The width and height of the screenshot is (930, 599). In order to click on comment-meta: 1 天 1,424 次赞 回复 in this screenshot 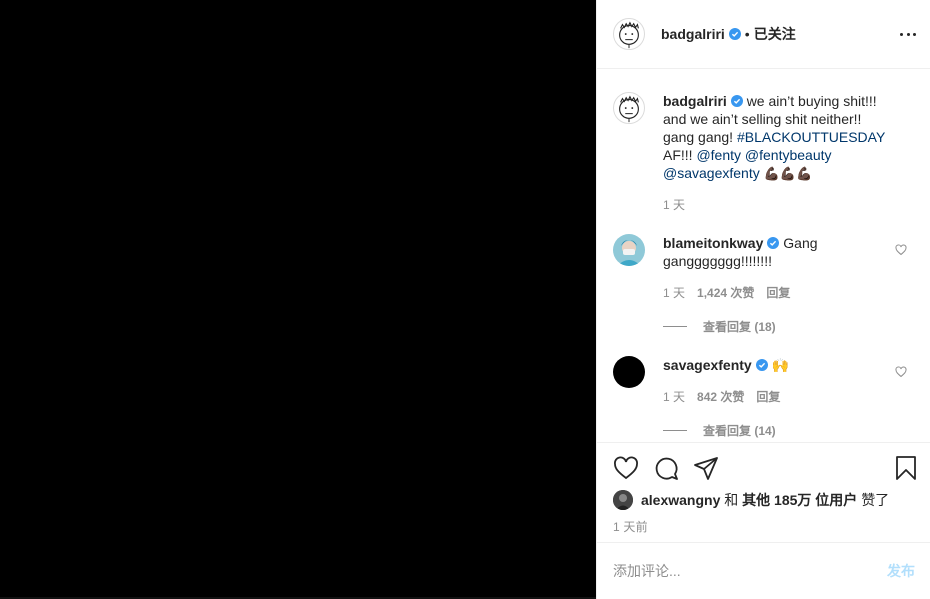, I will do `click(726, 292)`.